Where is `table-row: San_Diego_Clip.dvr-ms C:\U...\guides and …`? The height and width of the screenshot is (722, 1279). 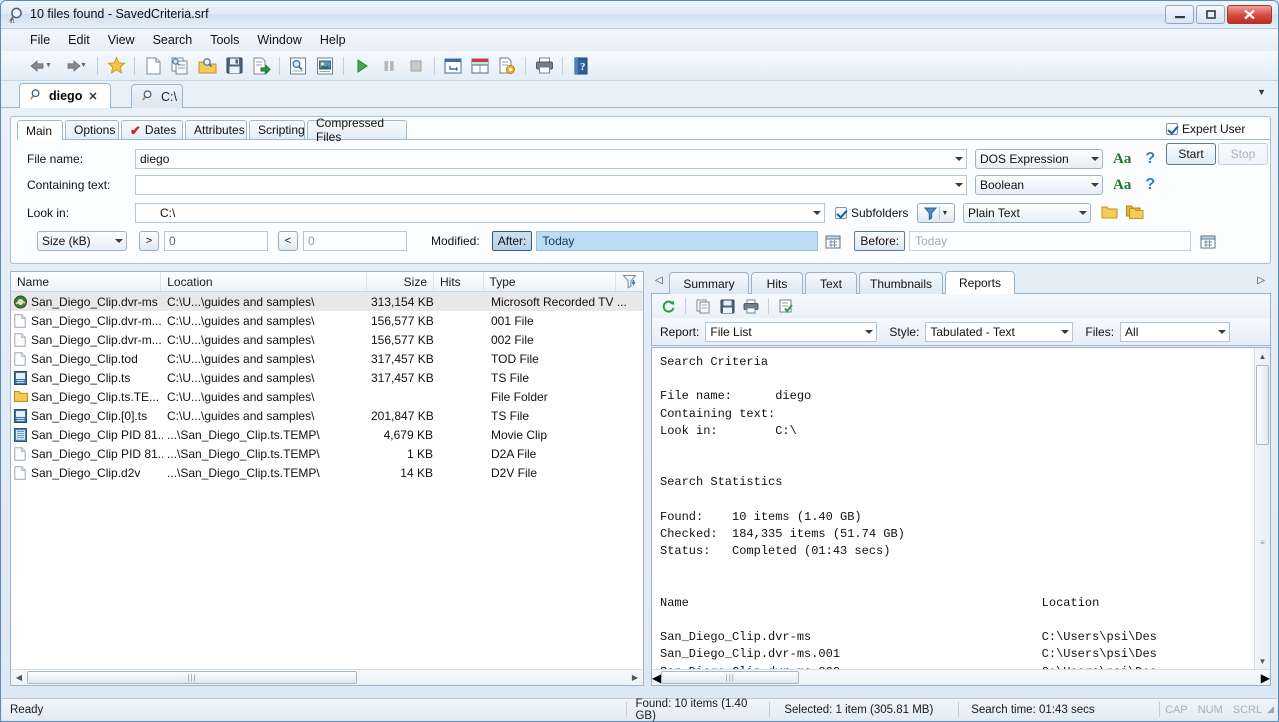
table-row: San_Diego_Clip.dvr-ms C:\U...\guides and … is located at coordinates (327, 301).